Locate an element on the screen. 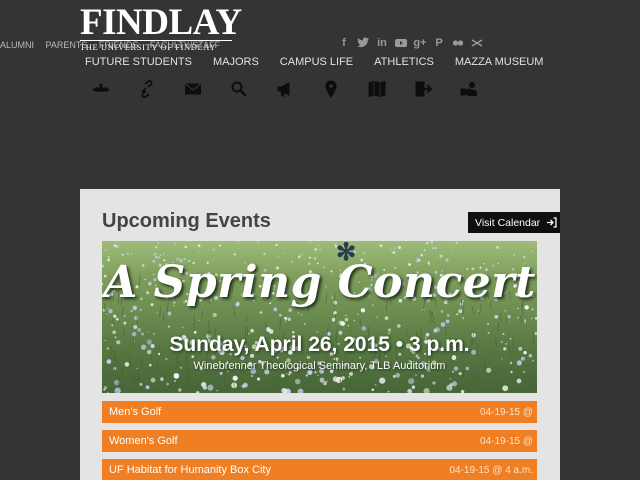  events-heading: Upcoming Events is located at coordinates (186, 221).